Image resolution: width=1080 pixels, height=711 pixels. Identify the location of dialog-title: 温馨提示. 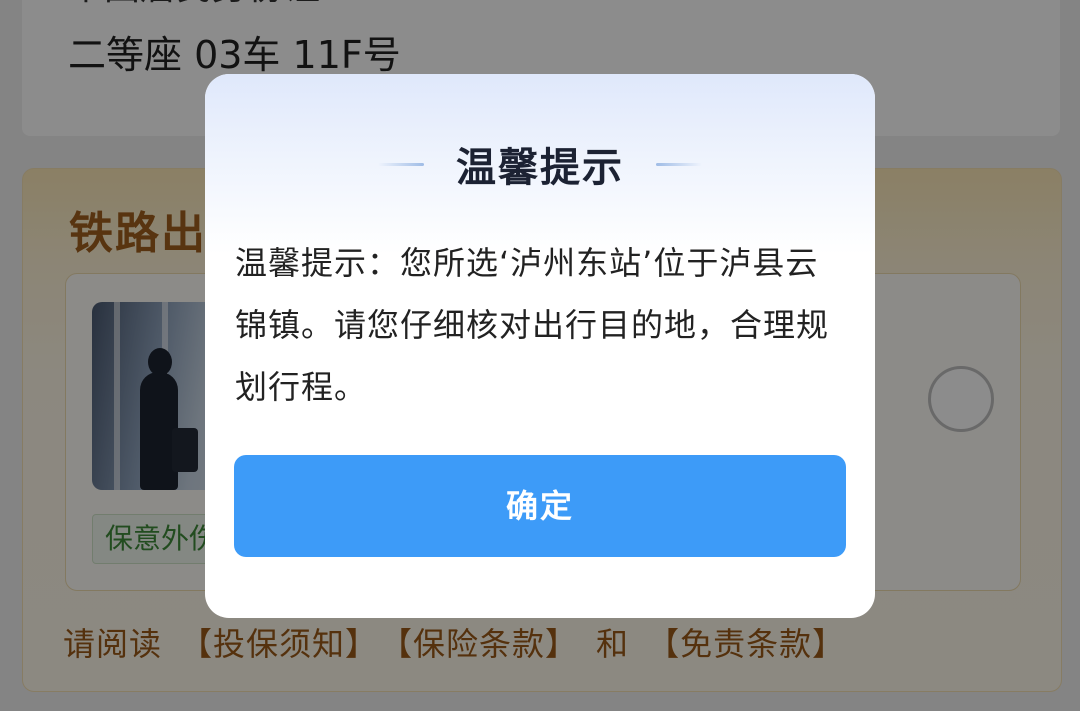
(540, 168).